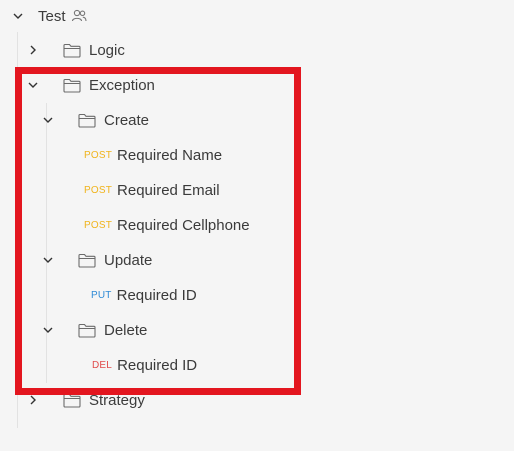 Image resolution: width=514 pixels, height=451 pixels. I want to click on tree-item-logic: Logic, so click(76, 50).